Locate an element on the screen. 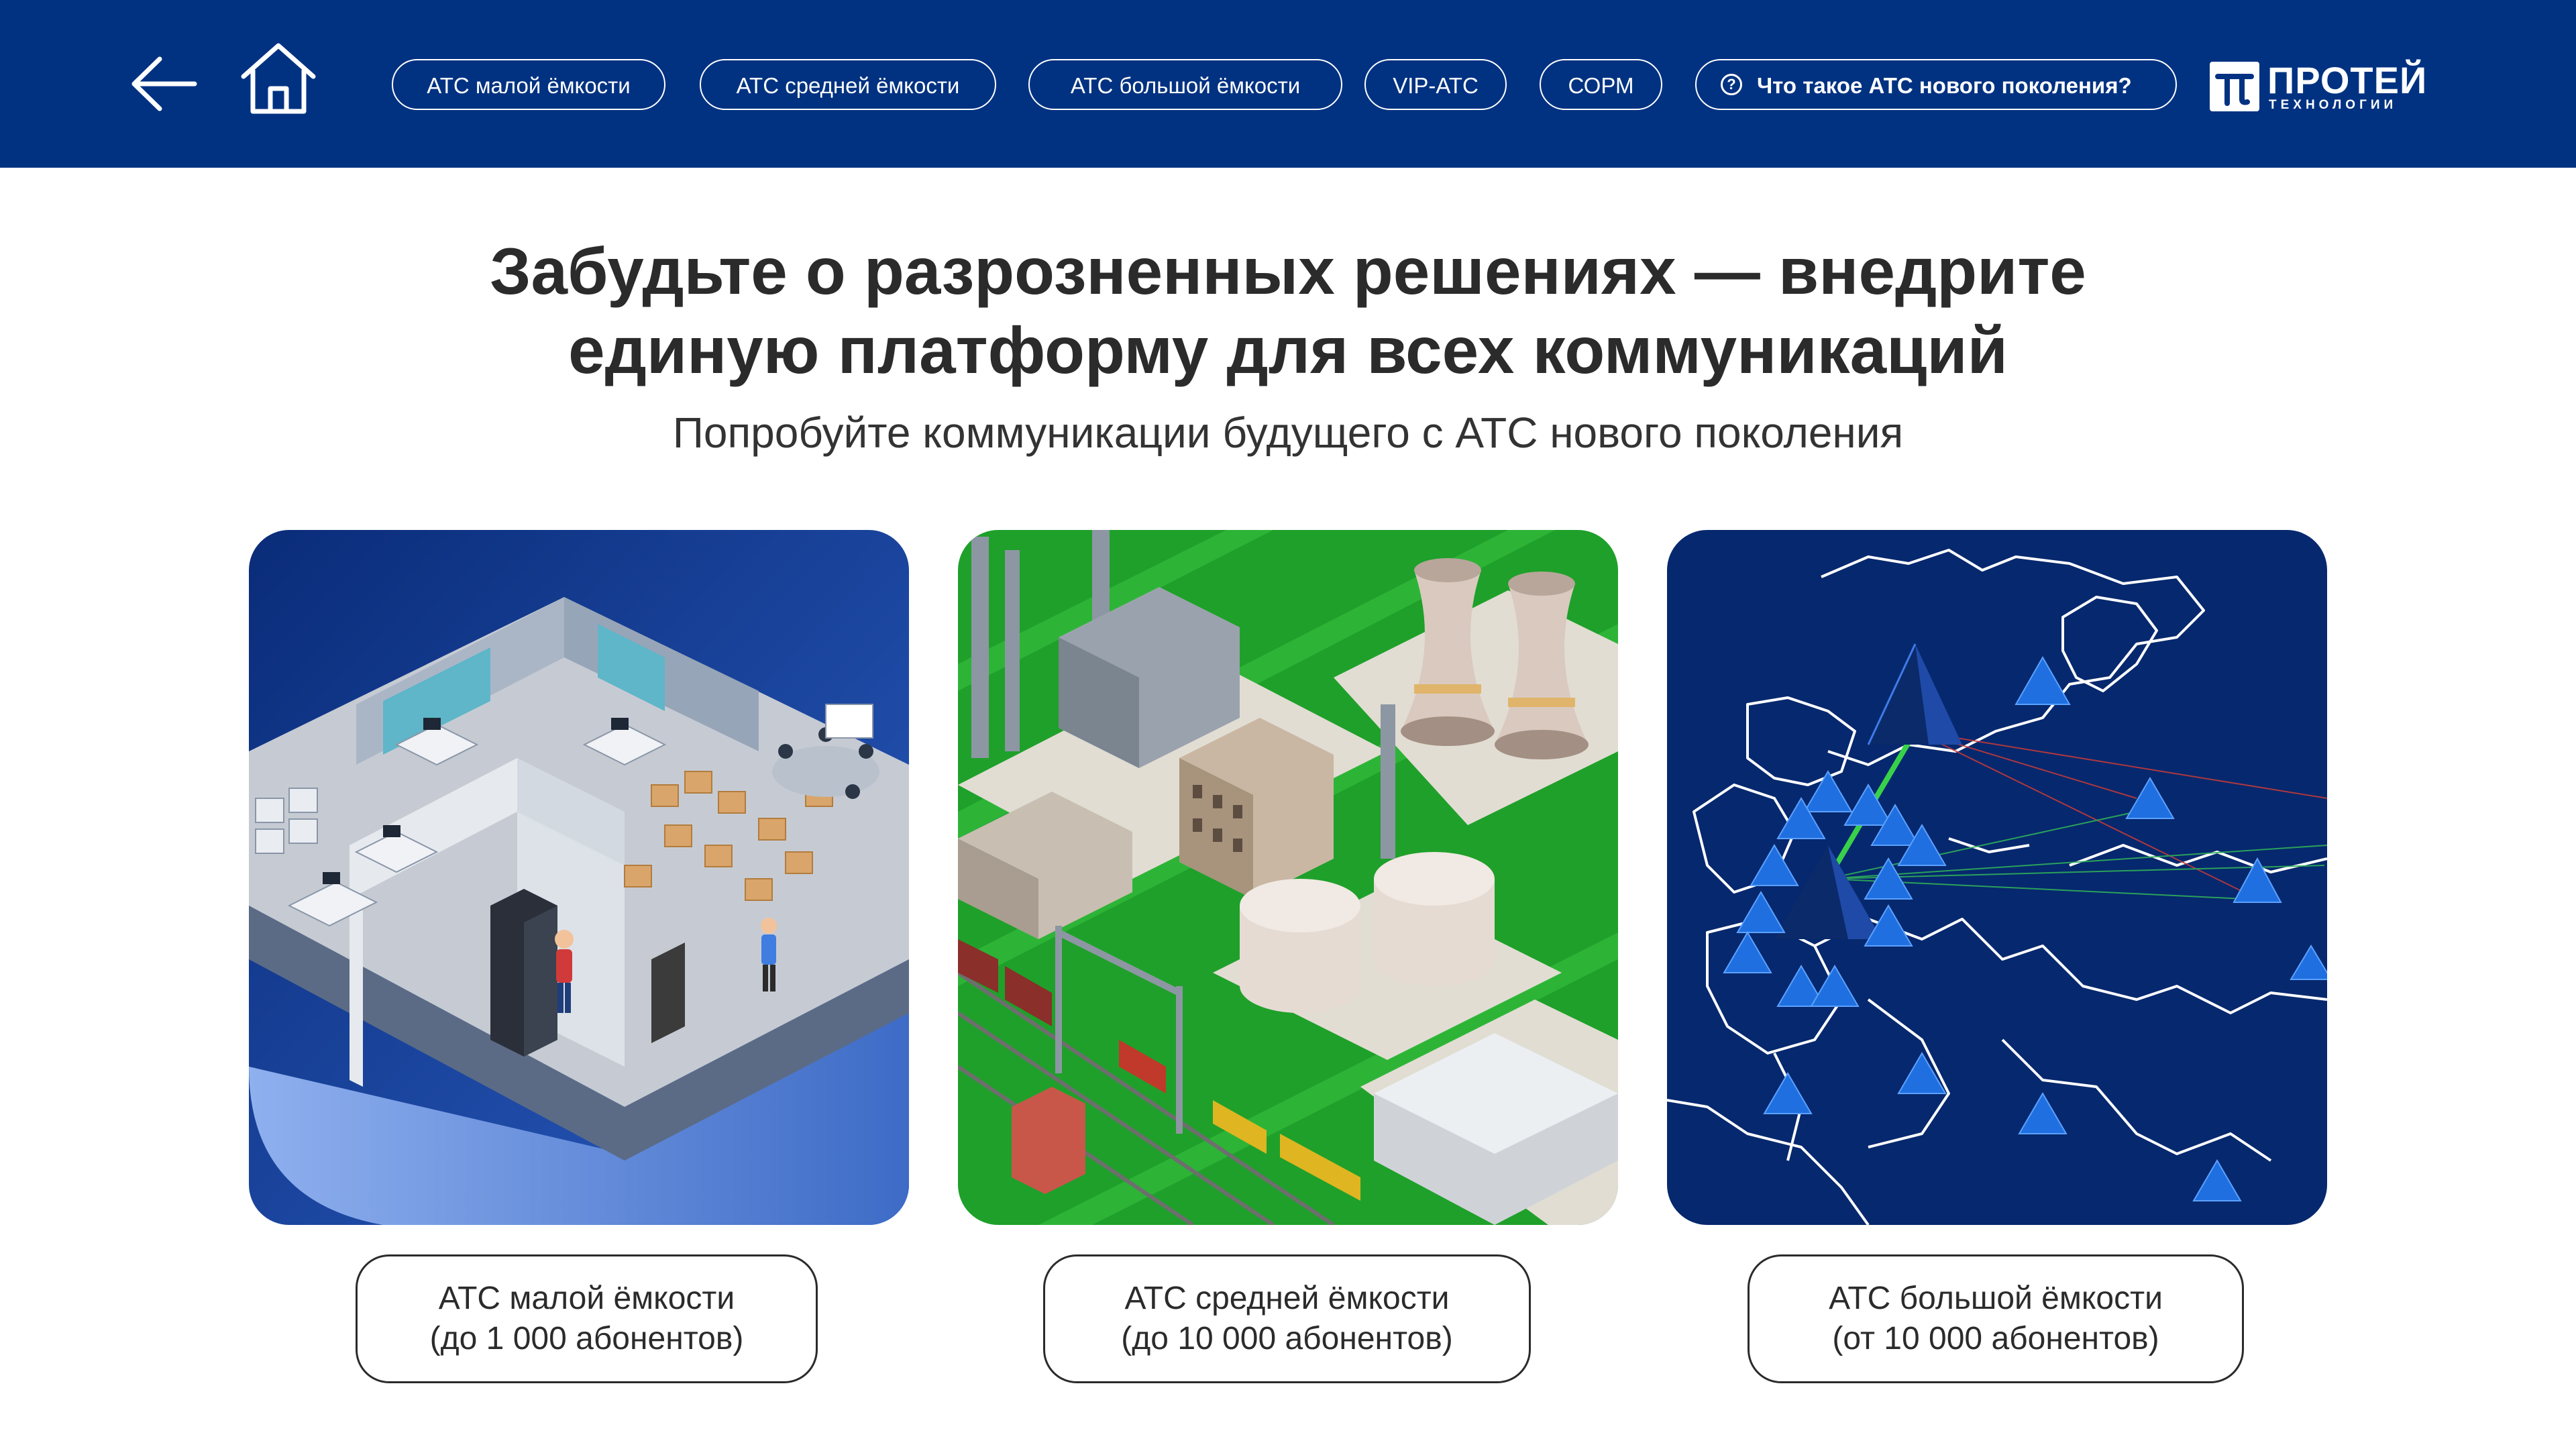 The height and width of the screenshot is (1449, 2576). help-pill-label: Что такое АТС нового поколения? is located at coordinates (1944, 85).